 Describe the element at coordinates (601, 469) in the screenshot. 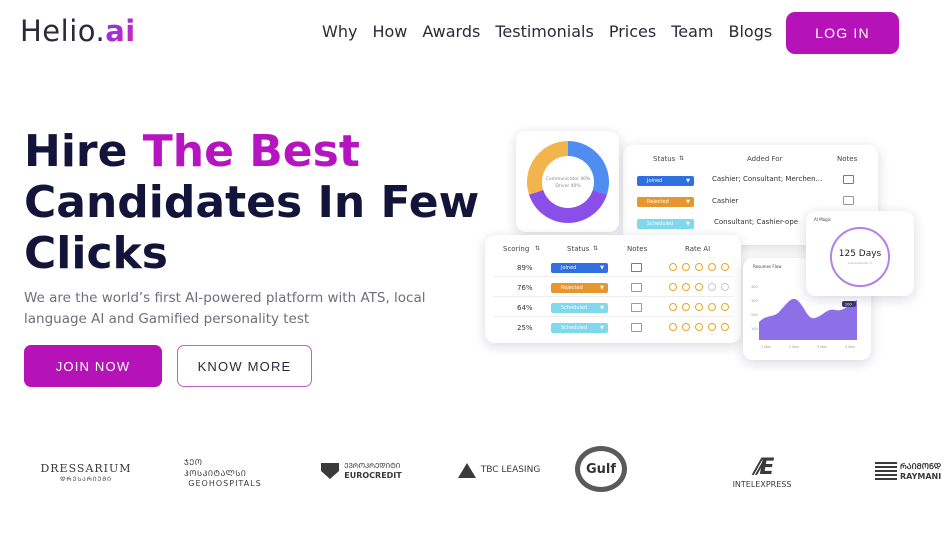

I see `gulf-logo: Gulf` at that location.